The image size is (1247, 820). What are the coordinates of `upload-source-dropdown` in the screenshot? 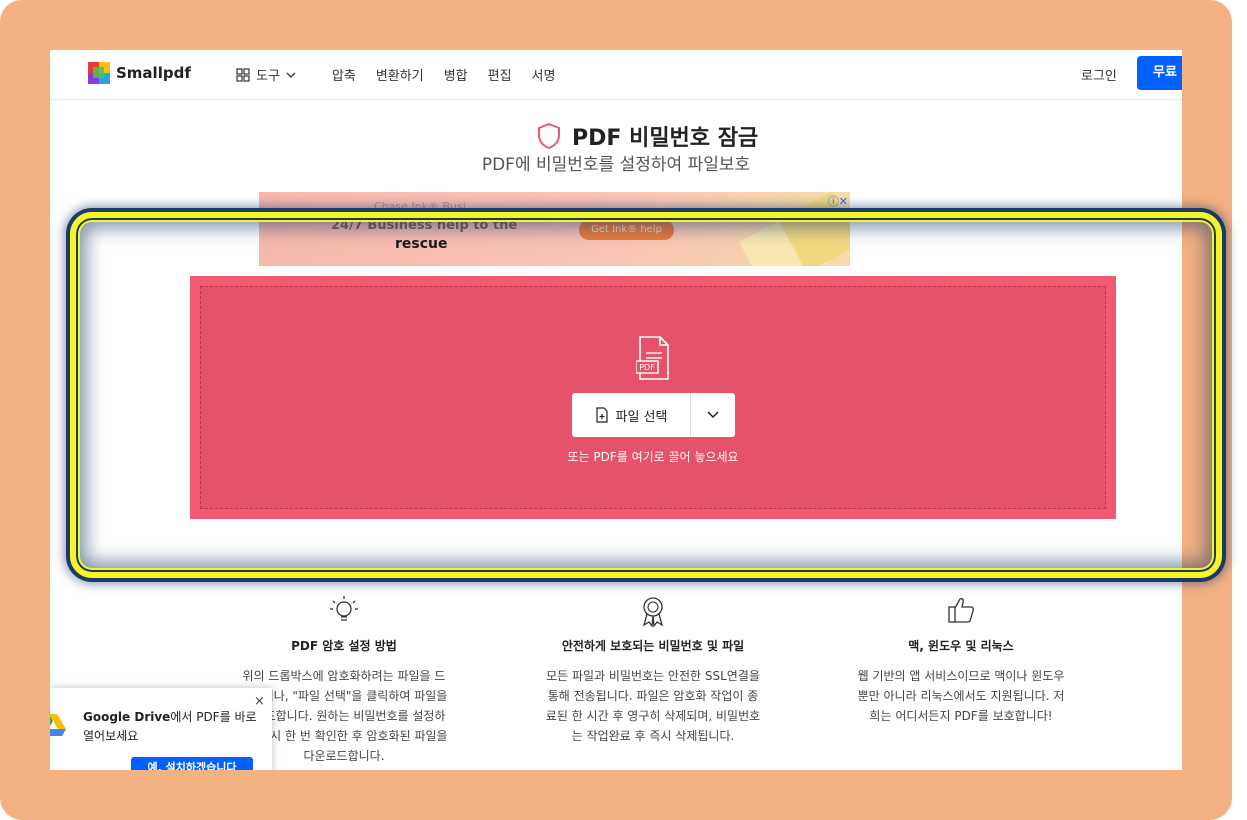 It's located at (713, 415).